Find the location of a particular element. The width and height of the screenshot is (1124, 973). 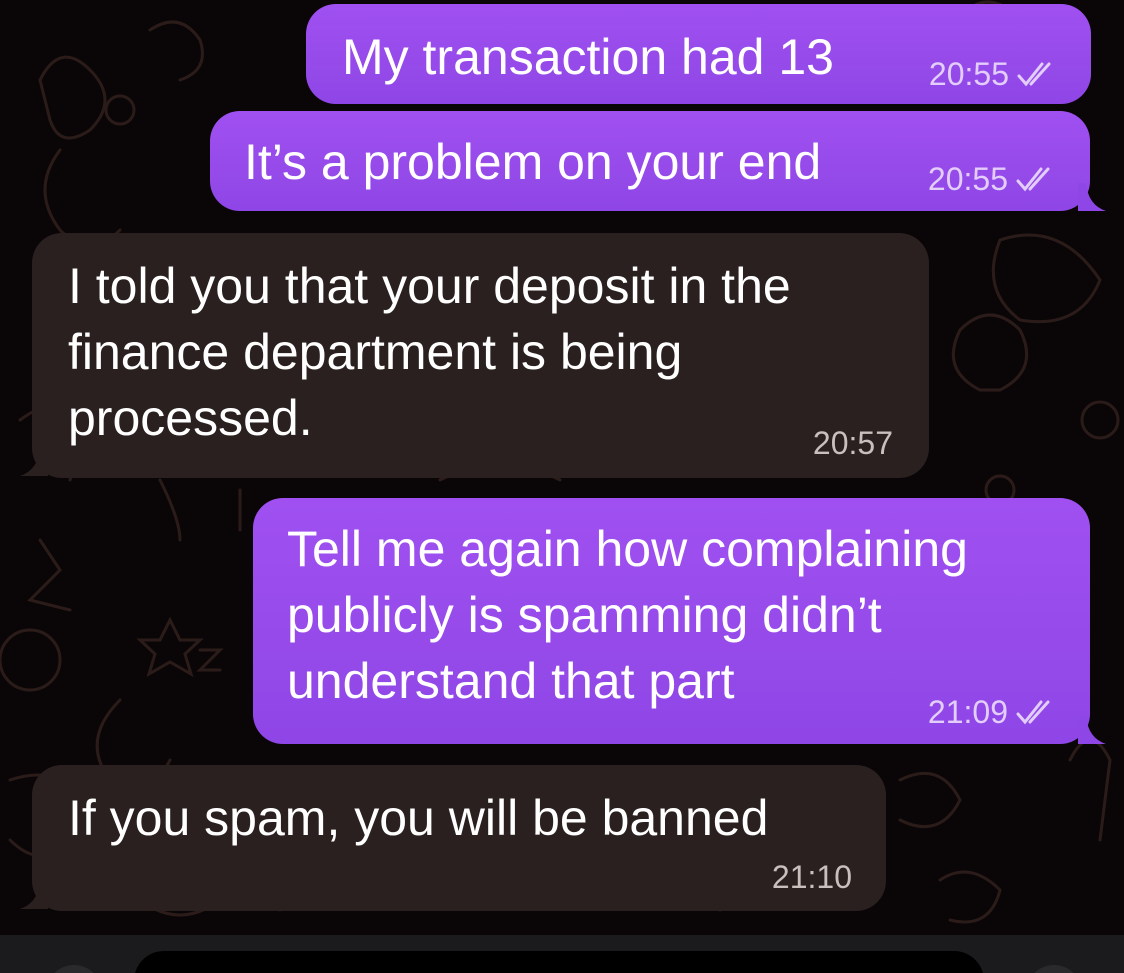

message-text: My transaction had 13 is located at coordinates (588, 57).